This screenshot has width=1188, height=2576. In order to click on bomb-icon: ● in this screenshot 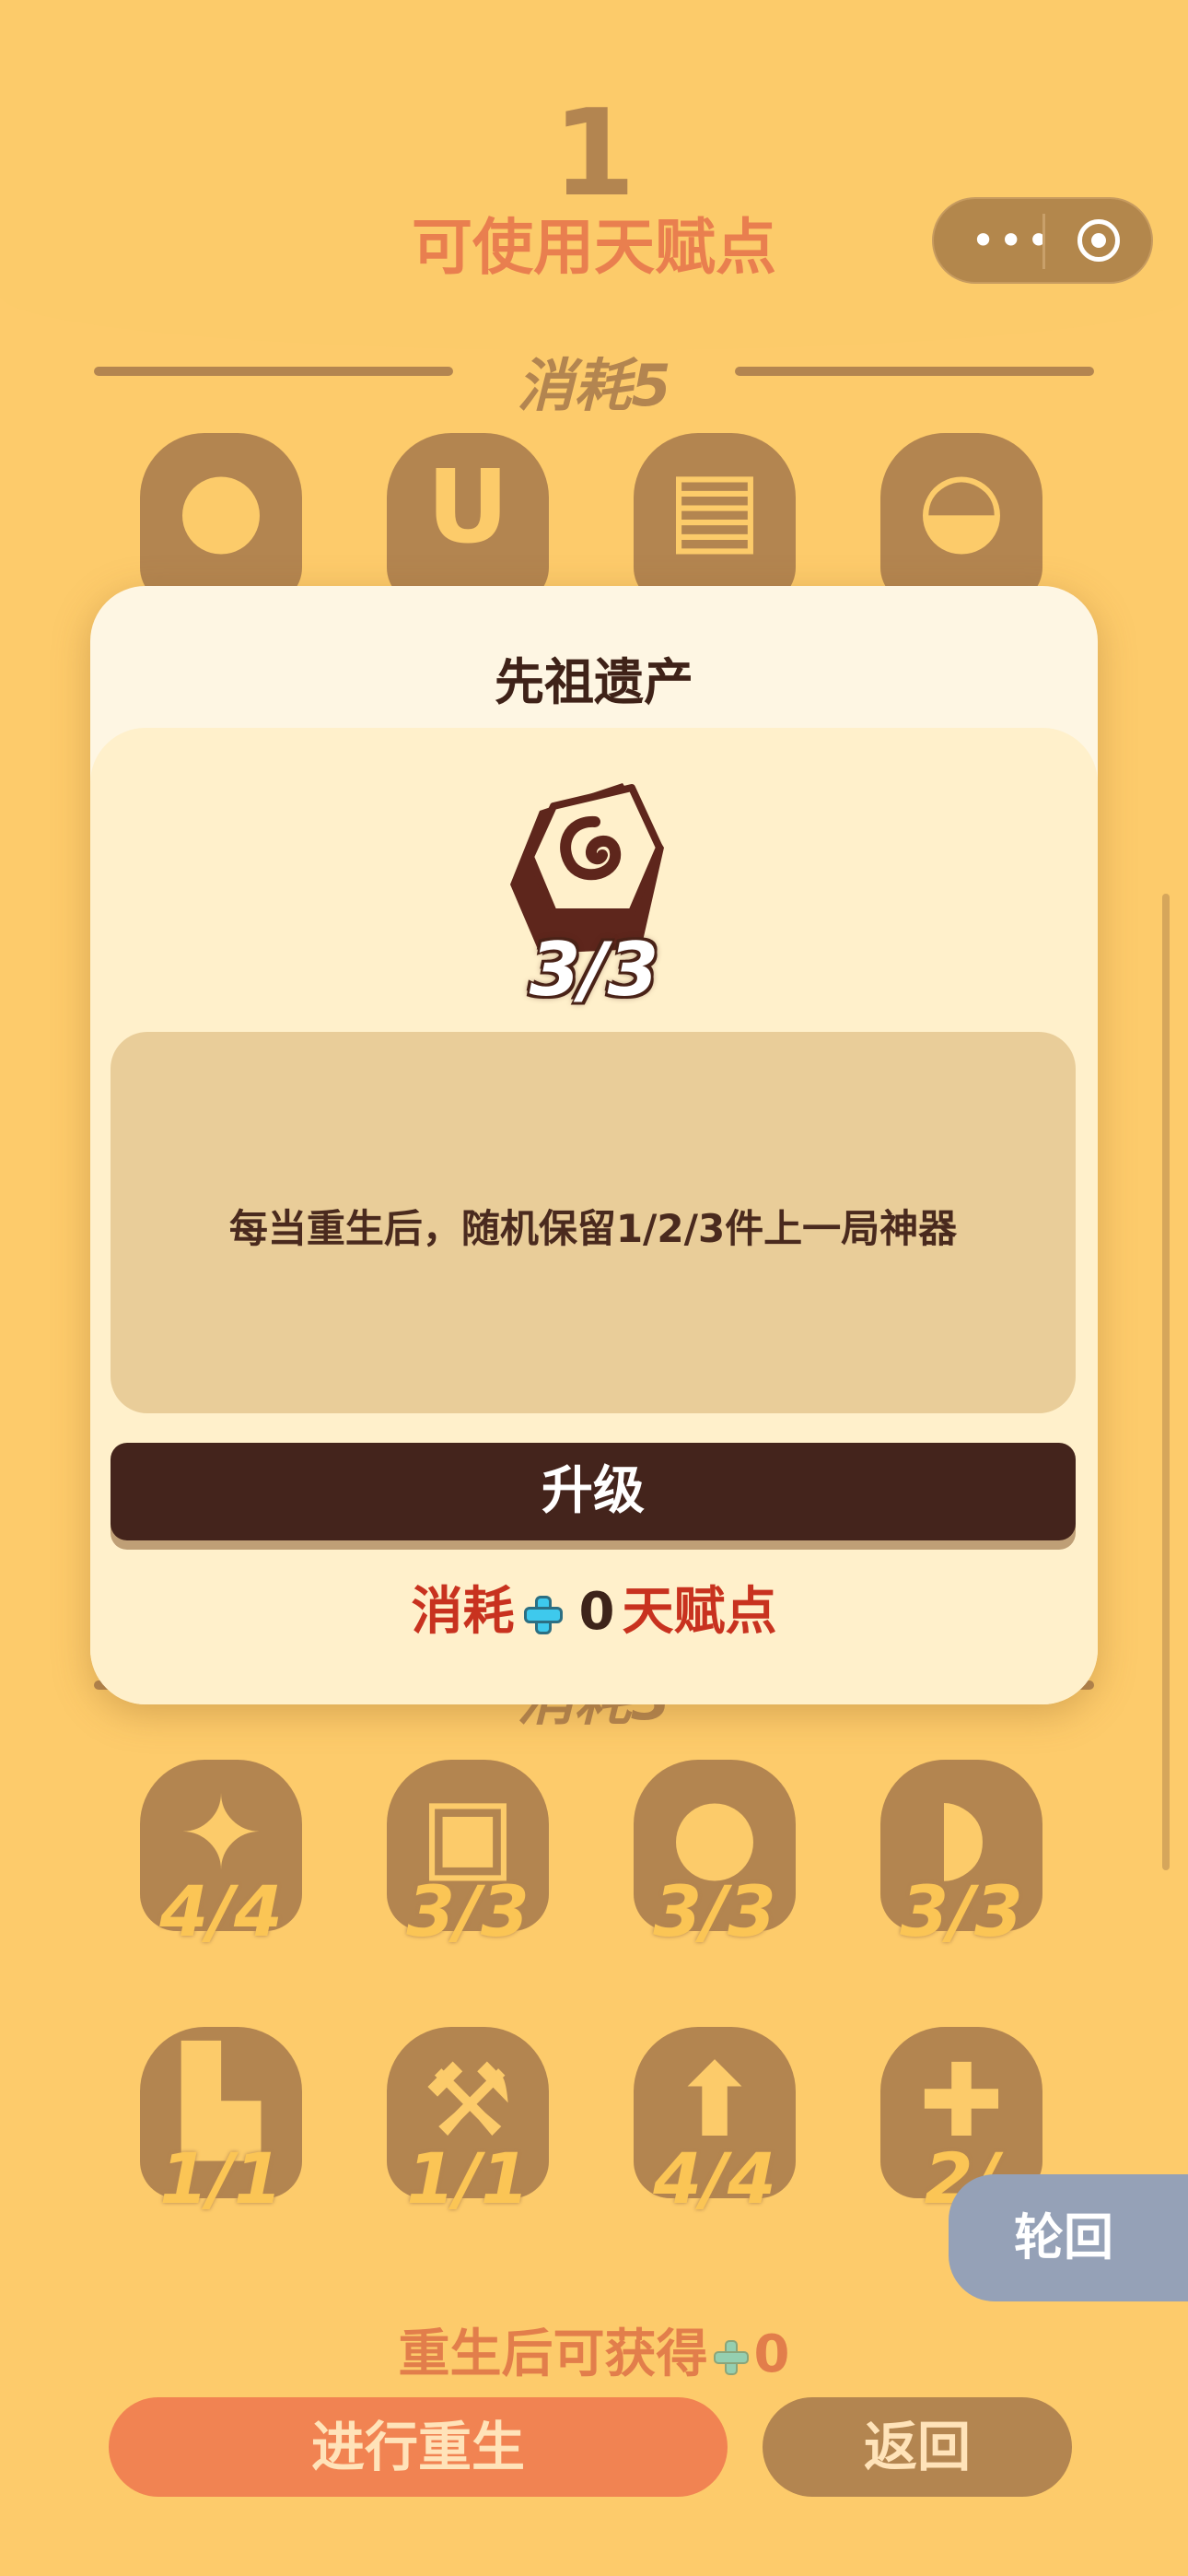, I will do `click(221, 507)`.